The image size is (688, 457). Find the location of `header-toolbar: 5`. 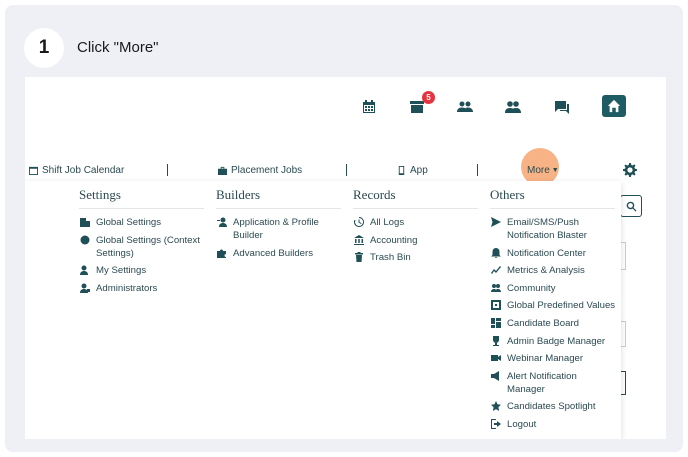

header-toolbar: 5 is located at coordinates (345, 108).